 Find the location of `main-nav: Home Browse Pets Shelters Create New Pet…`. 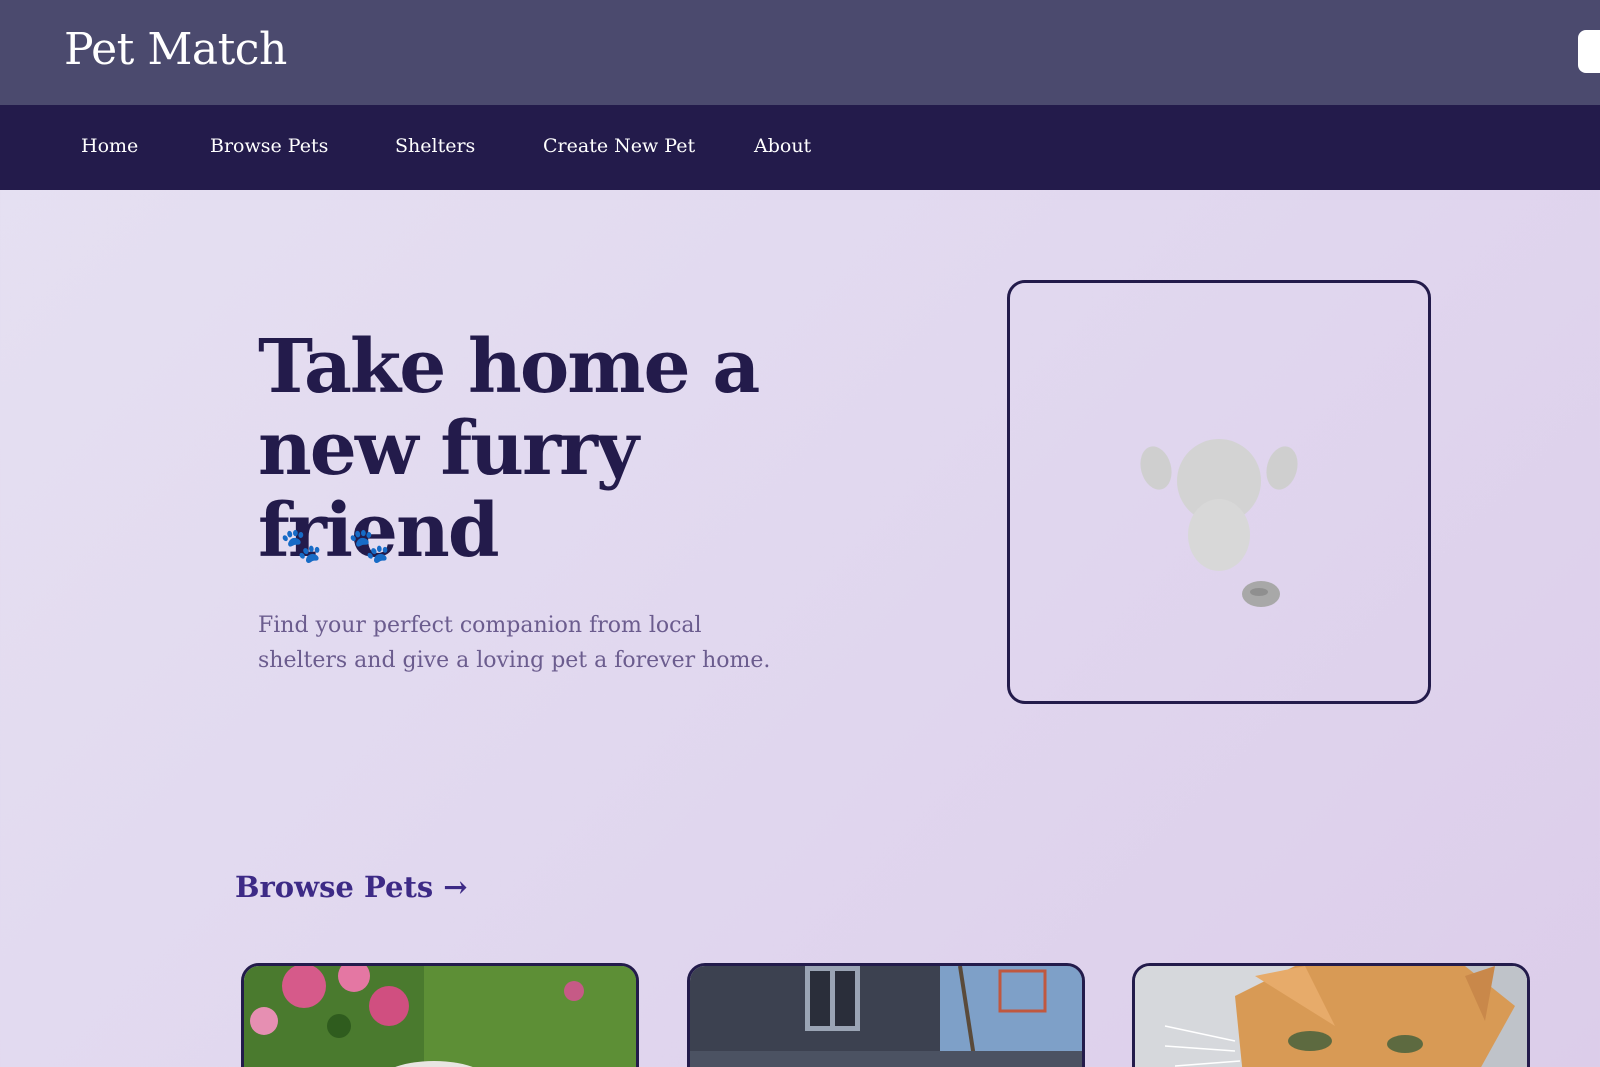

main-nav: Home Browse Pets Shelters Create New Pet… is located at coordinates (800, 147).